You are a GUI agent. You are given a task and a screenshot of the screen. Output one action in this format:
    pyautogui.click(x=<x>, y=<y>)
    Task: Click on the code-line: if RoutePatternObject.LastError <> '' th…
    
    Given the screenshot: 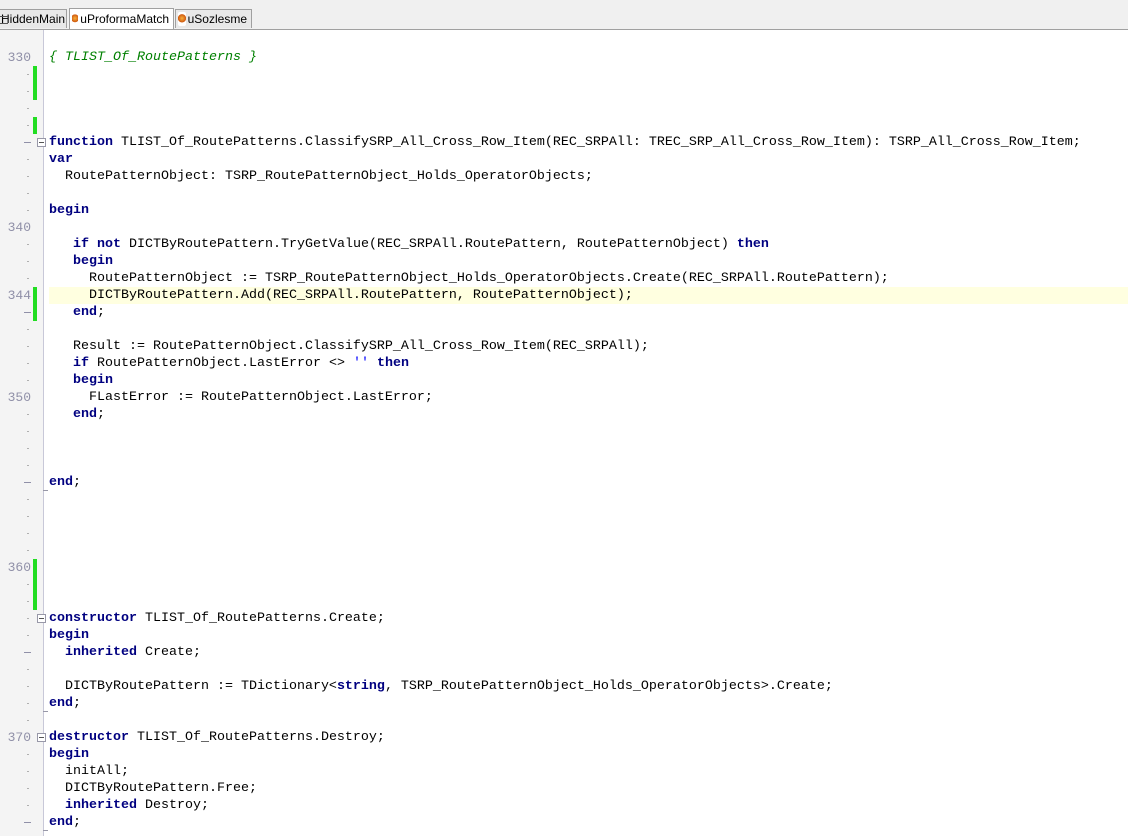 What is the action you would take?
    pyautogui.click(x=564, y=363)
    